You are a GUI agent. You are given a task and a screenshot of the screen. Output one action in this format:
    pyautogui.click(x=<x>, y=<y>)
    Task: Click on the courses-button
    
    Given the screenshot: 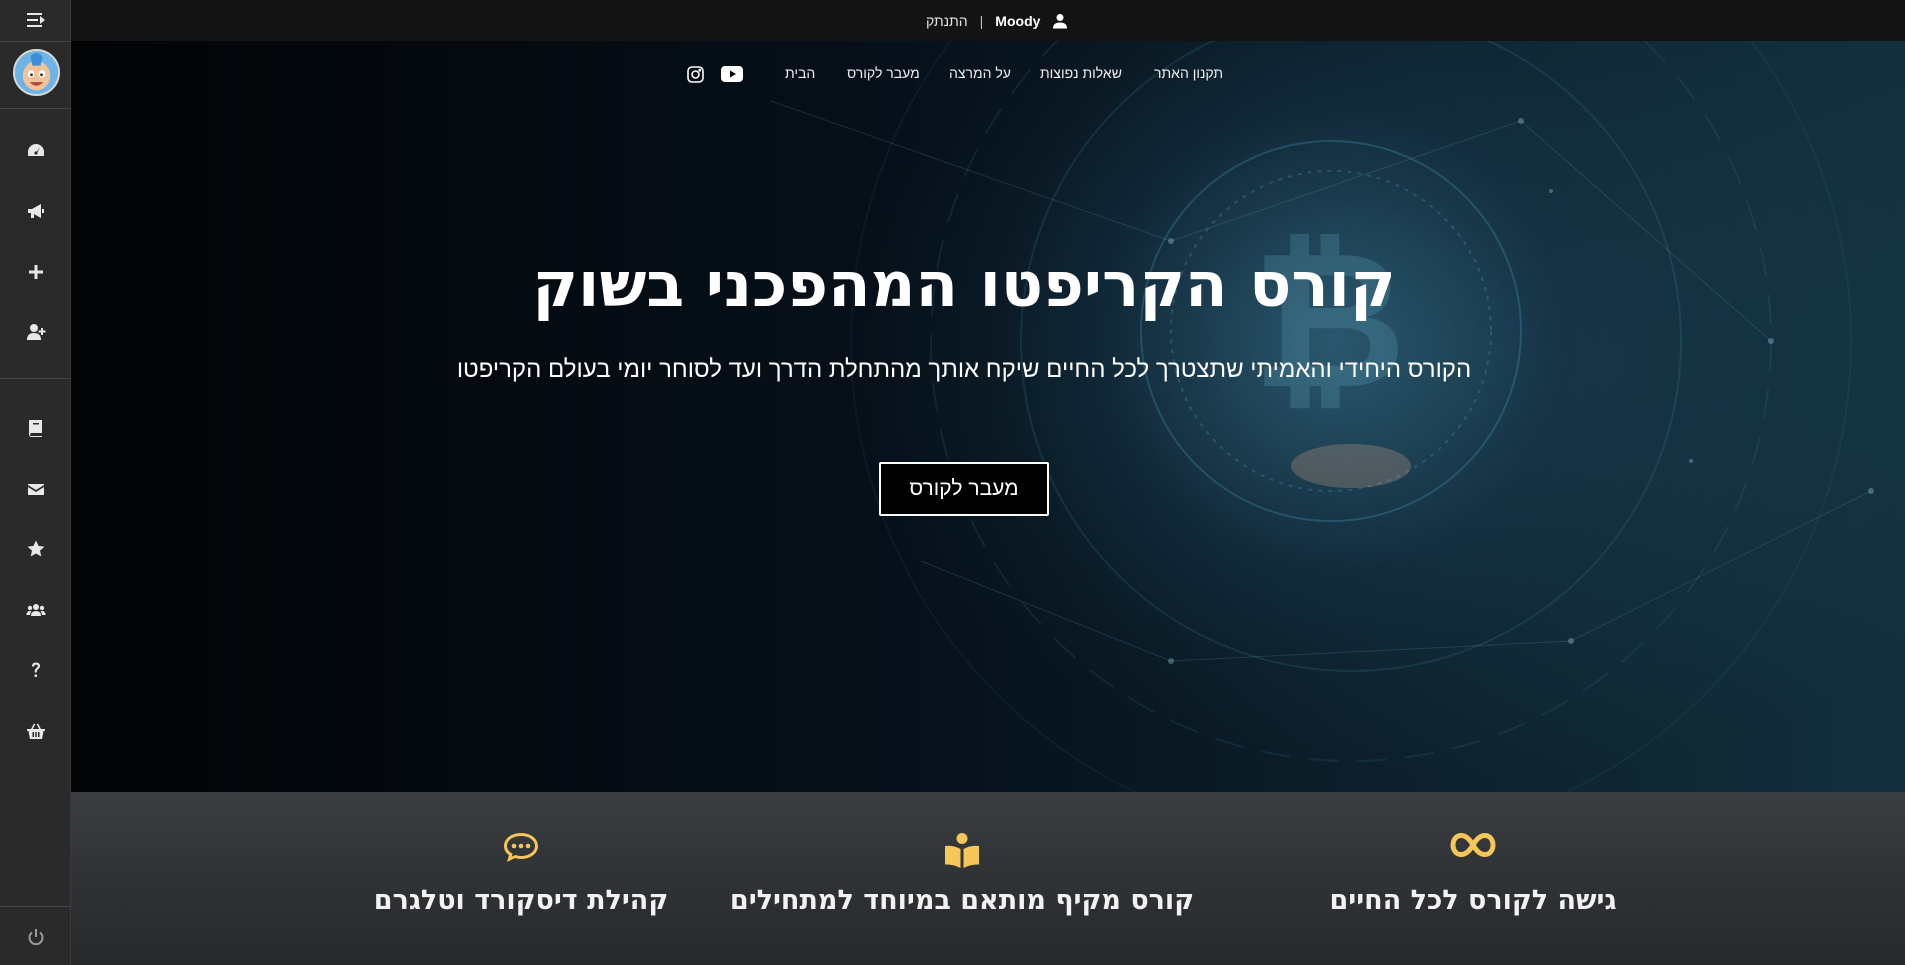 What is the action you would take?
    pyautogui.click(x=35, y=428)
    